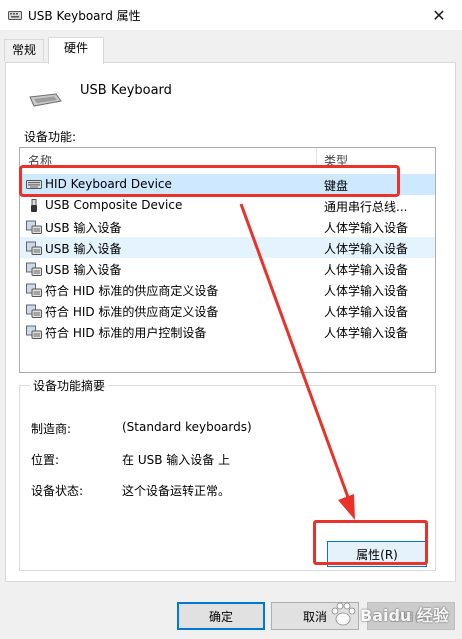  What do you see at coordinates (24, 50) in the screenshot?
I see `tab-general: 常规` at bounding box center [24, 50].